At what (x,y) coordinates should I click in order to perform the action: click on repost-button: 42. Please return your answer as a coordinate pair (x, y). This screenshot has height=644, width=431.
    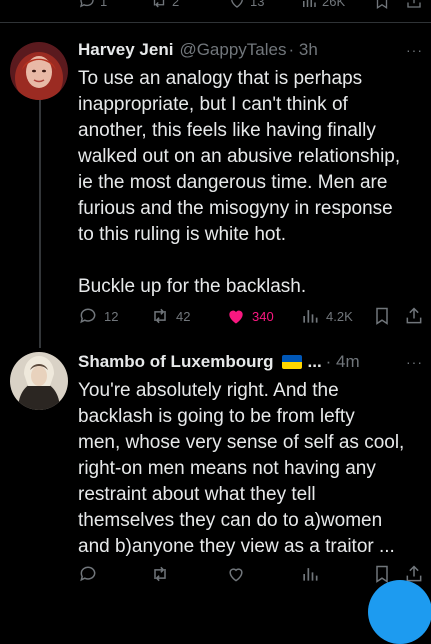
    Looking at the image, I should click on (170, 316).